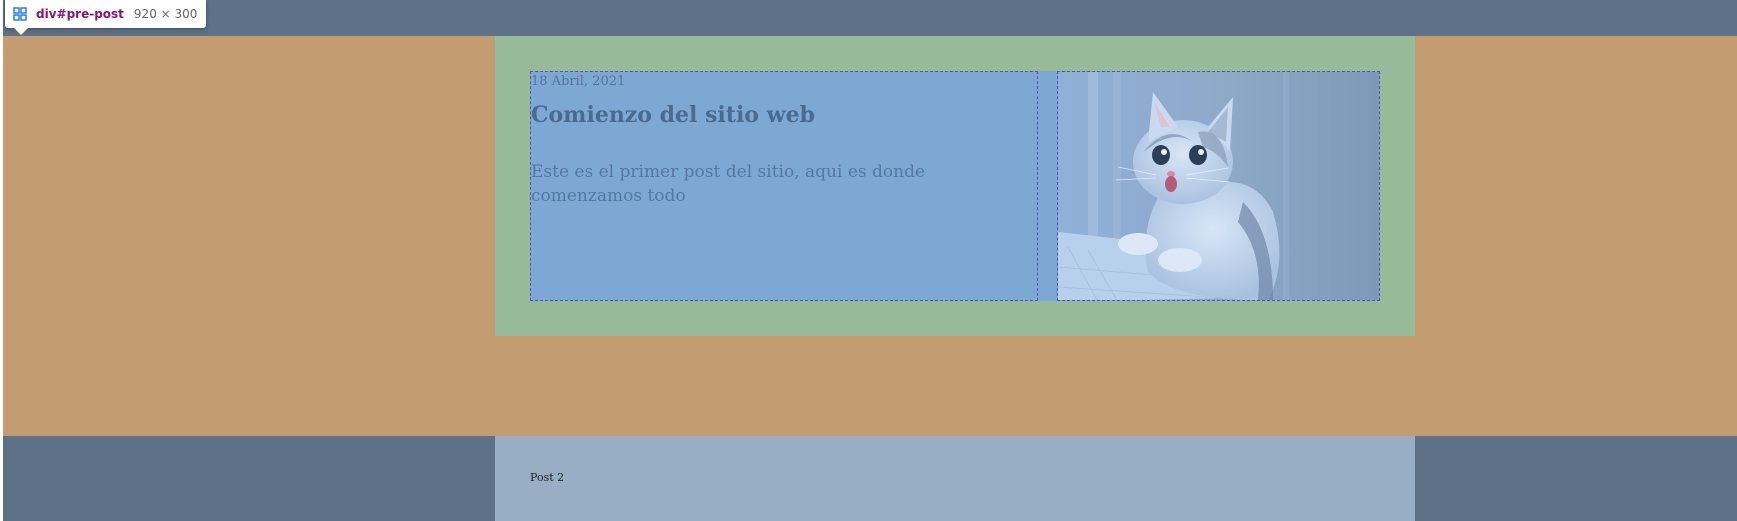 This screenshot has height=521, width=1737. I want to click on page-background-top, so click(870, 18).